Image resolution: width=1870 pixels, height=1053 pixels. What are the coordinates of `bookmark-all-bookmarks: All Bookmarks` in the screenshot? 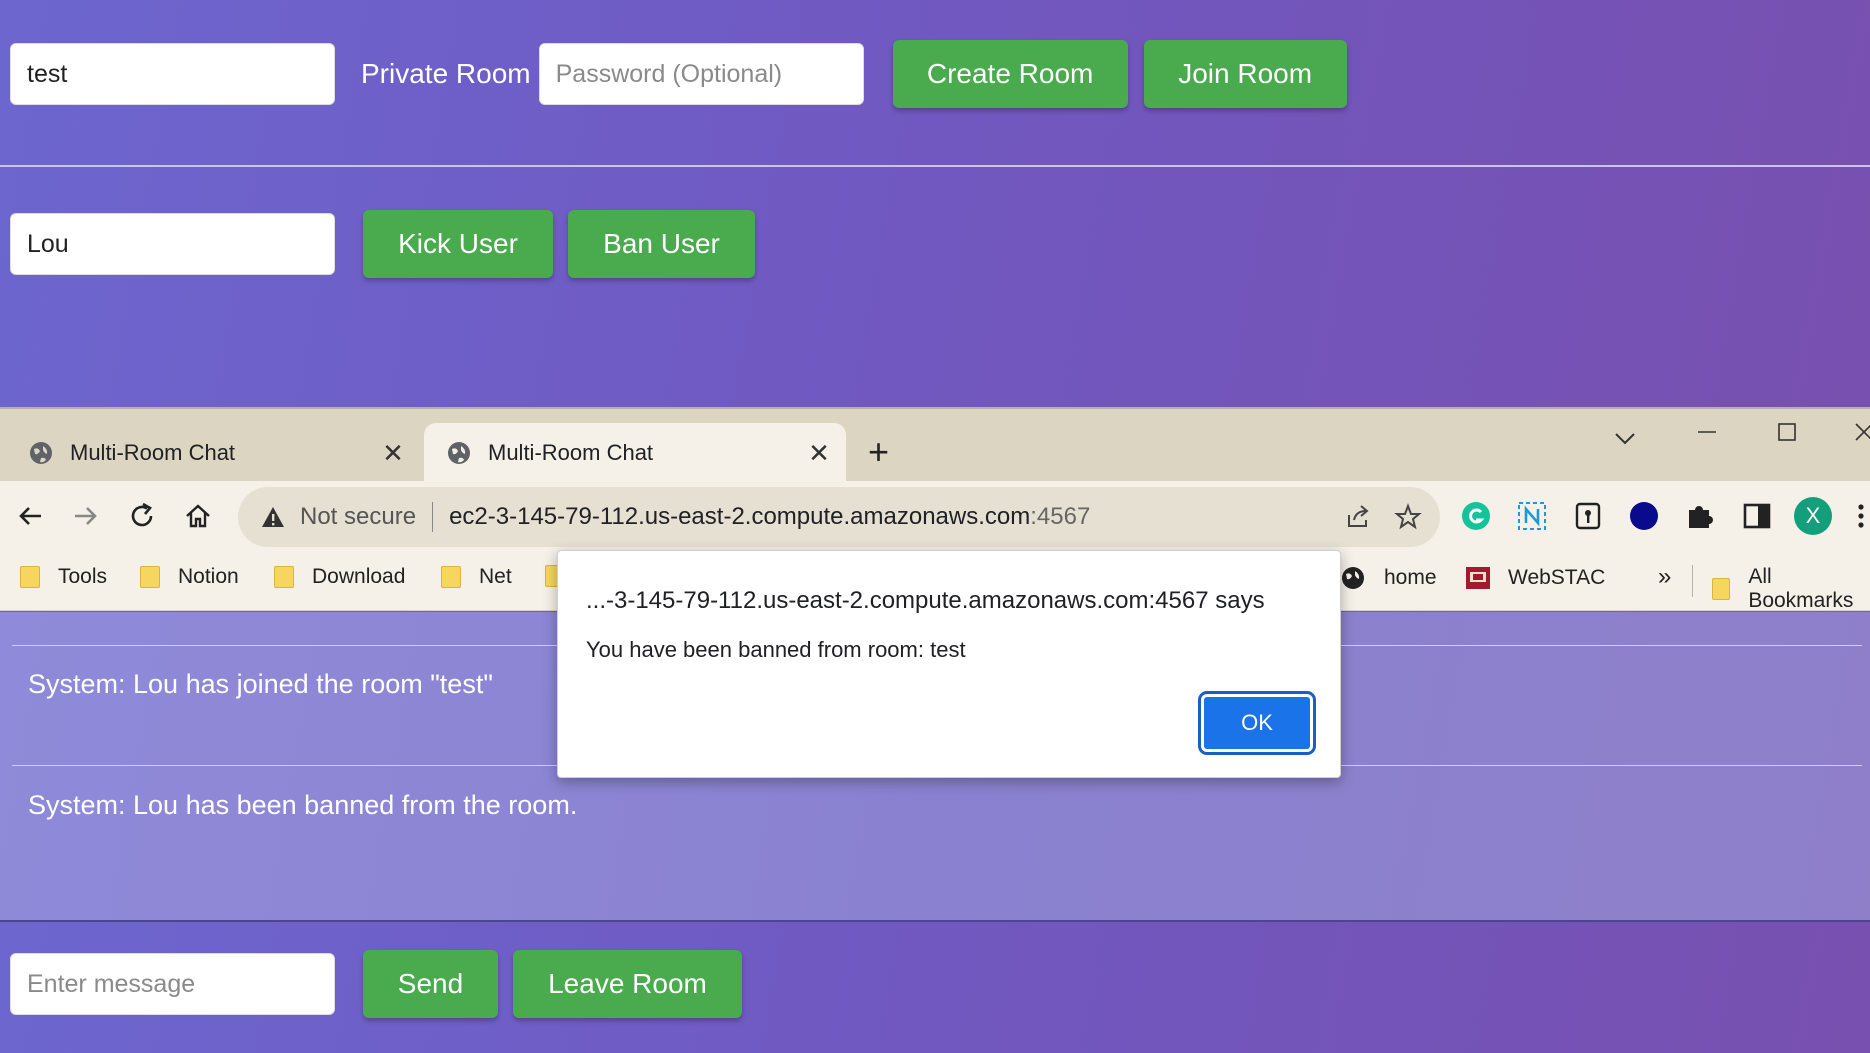 It's located at (1791, 589).